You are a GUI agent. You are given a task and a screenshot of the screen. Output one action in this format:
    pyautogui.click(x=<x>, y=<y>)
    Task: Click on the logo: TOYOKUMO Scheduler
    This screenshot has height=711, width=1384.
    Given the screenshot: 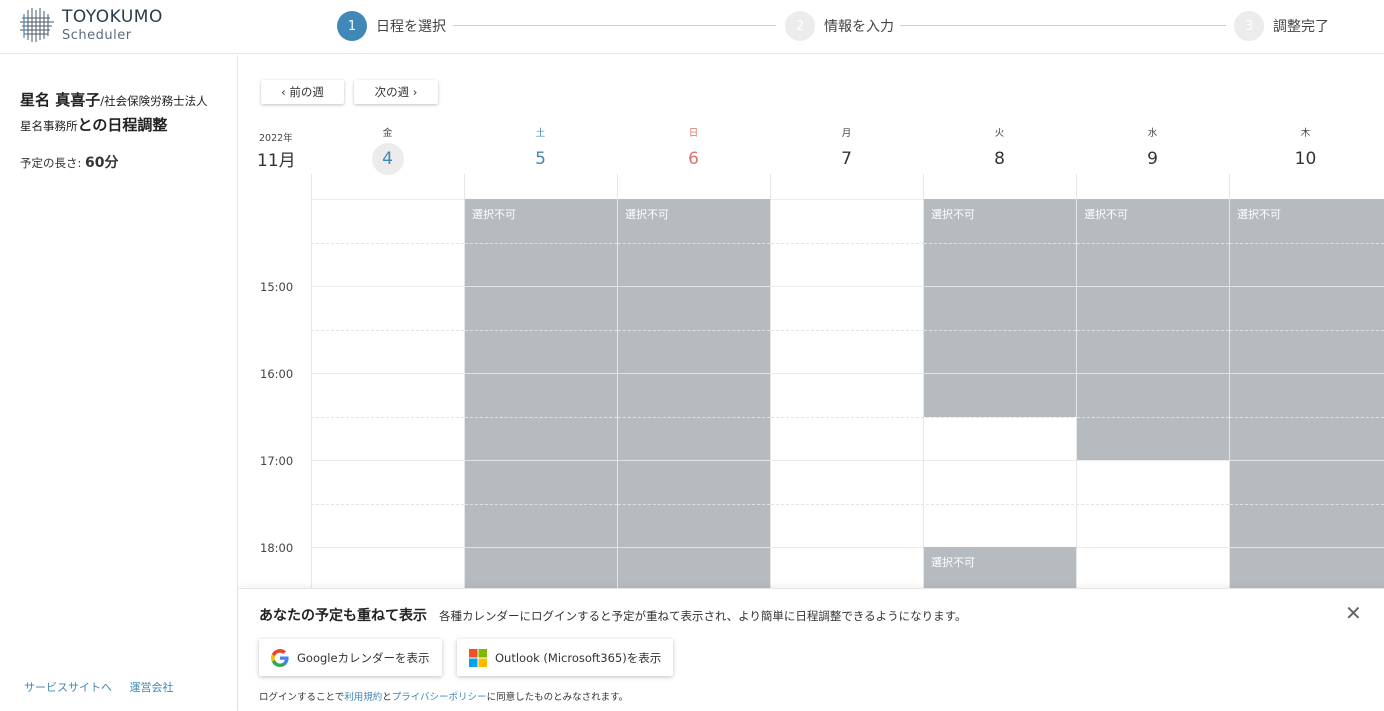 What is the action you would take?
    pyautogui.click(x=91, y=25)
    